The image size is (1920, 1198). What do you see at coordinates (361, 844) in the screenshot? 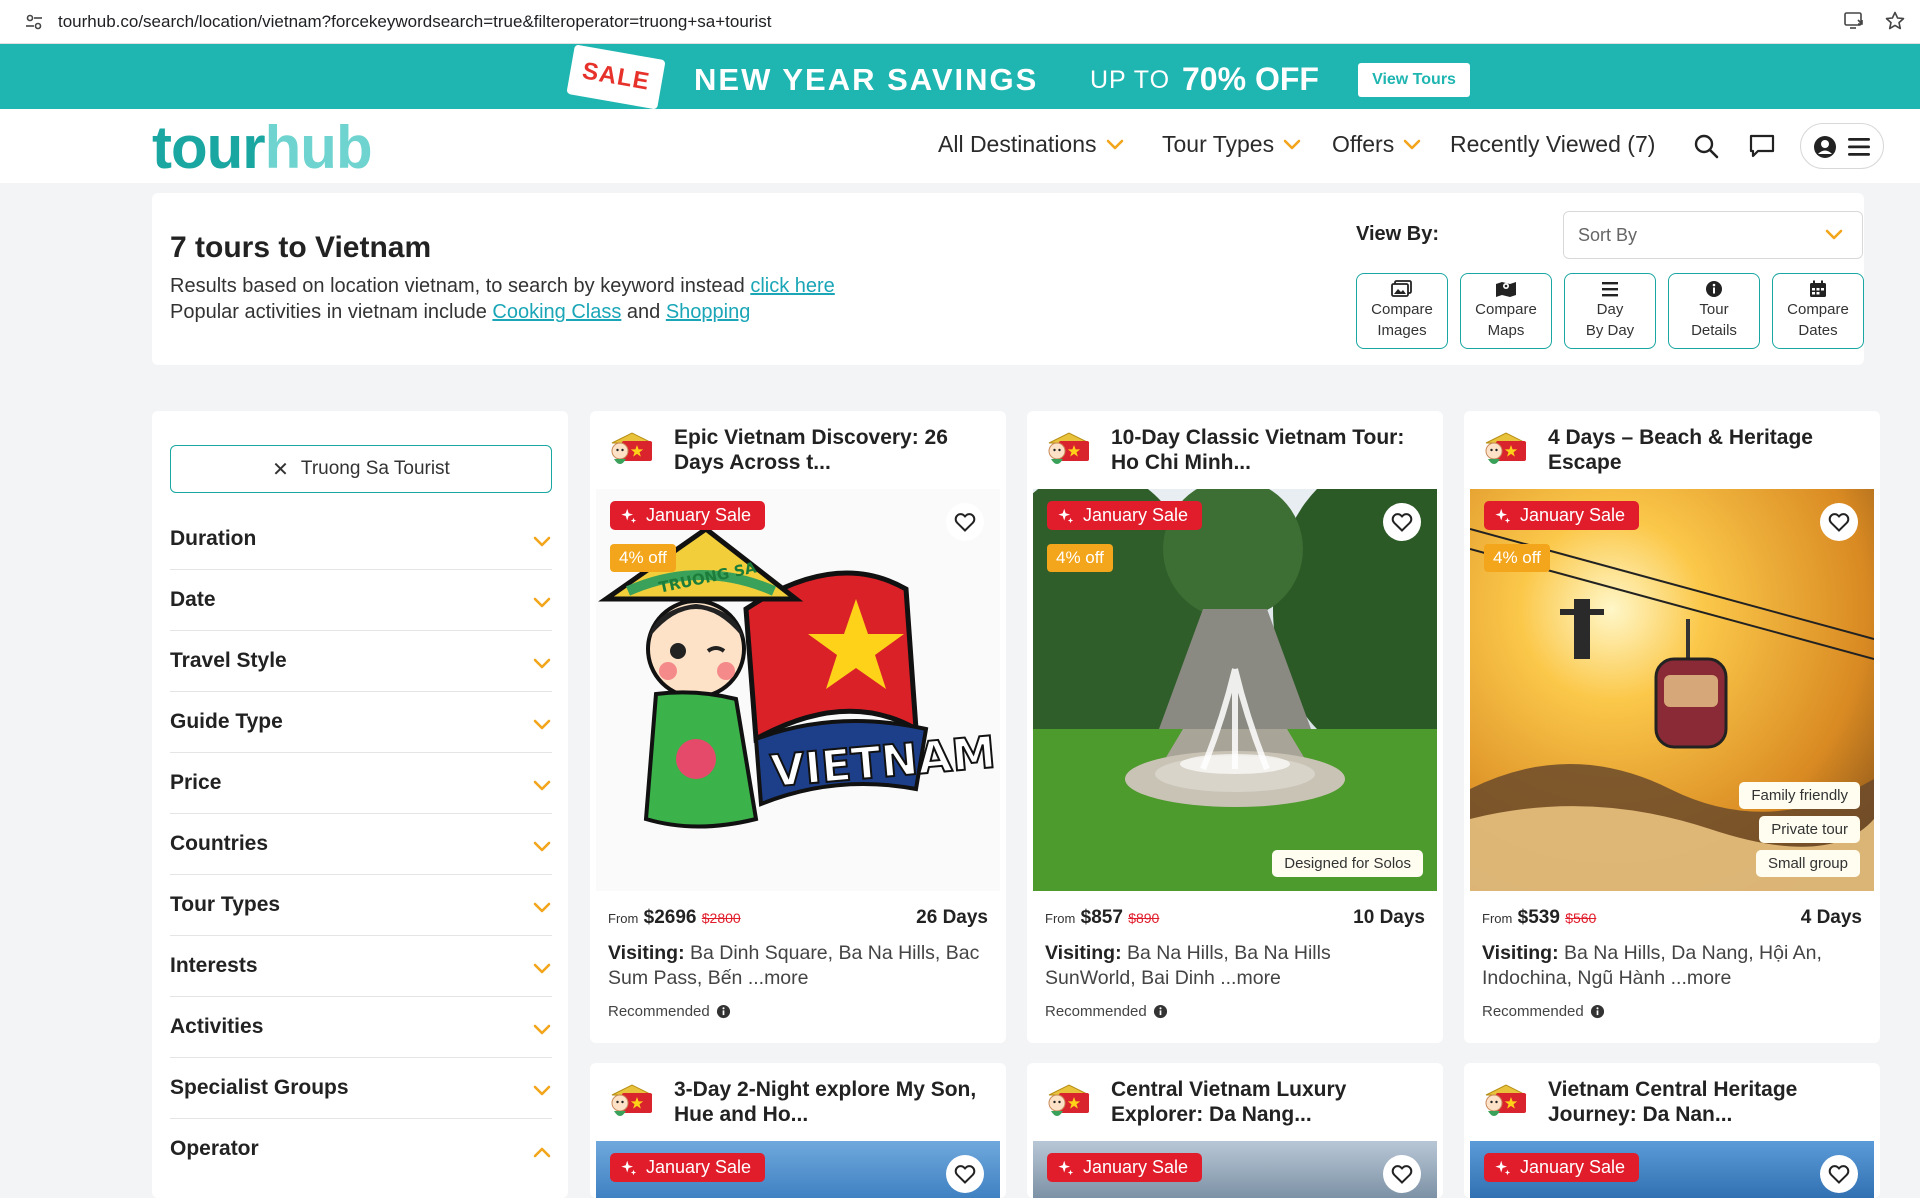
I see `filter-countries: Countries` at bounding box center [361, 844].